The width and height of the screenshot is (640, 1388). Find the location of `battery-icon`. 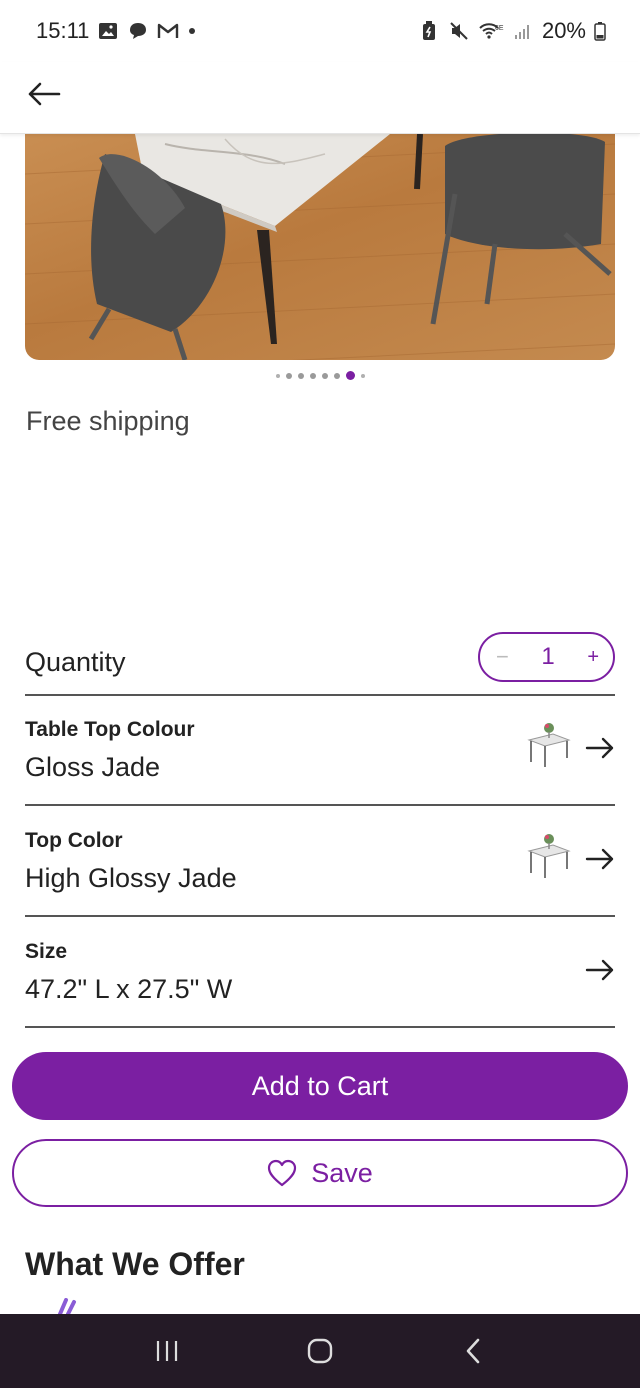

battery-icon is located at coordinates (600, 31).